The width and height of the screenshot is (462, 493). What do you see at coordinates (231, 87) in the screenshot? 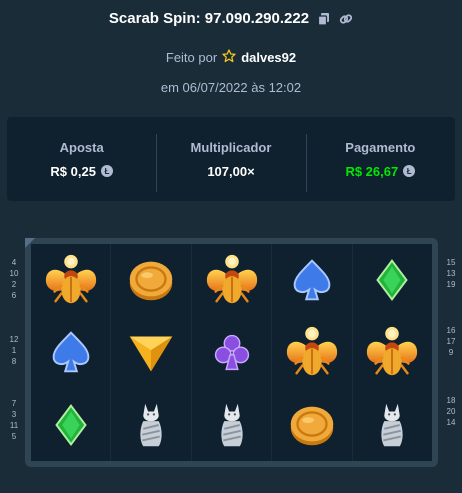
I see `date-line: em 06/07/2022 às 12:02` at bounding box center [231, 87].